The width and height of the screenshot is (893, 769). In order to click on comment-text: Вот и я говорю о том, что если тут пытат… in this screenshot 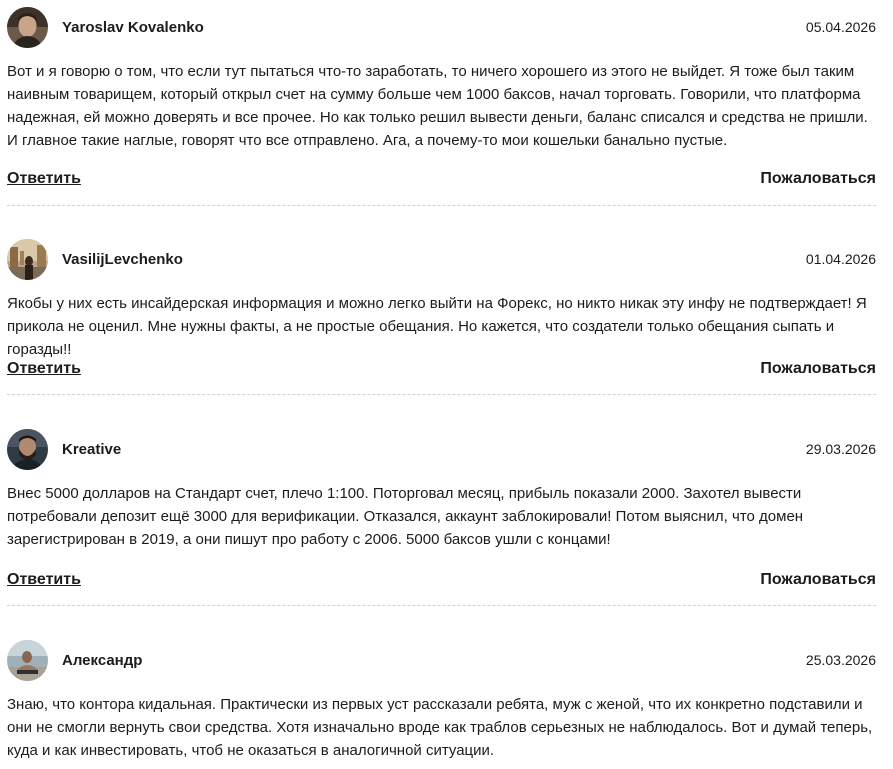, I will do `click(437, 106)`.